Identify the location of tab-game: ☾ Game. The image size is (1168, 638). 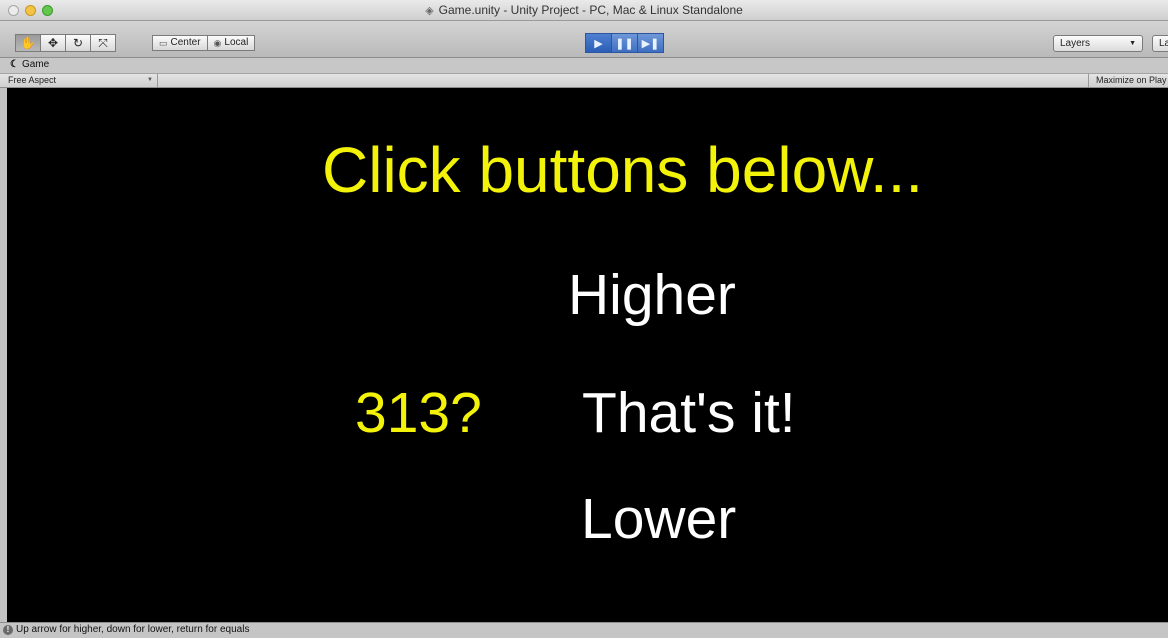
(29, 64).